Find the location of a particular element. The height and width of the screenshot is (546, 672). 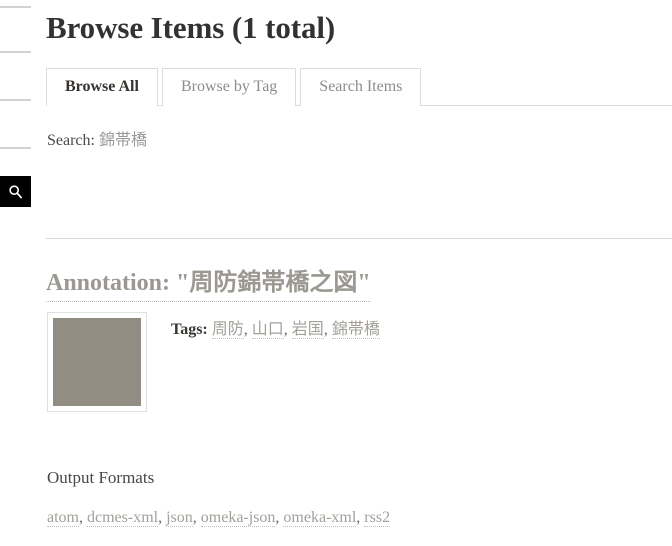

output-format-link: dcmes-xml is located at coordinates (123, 518).